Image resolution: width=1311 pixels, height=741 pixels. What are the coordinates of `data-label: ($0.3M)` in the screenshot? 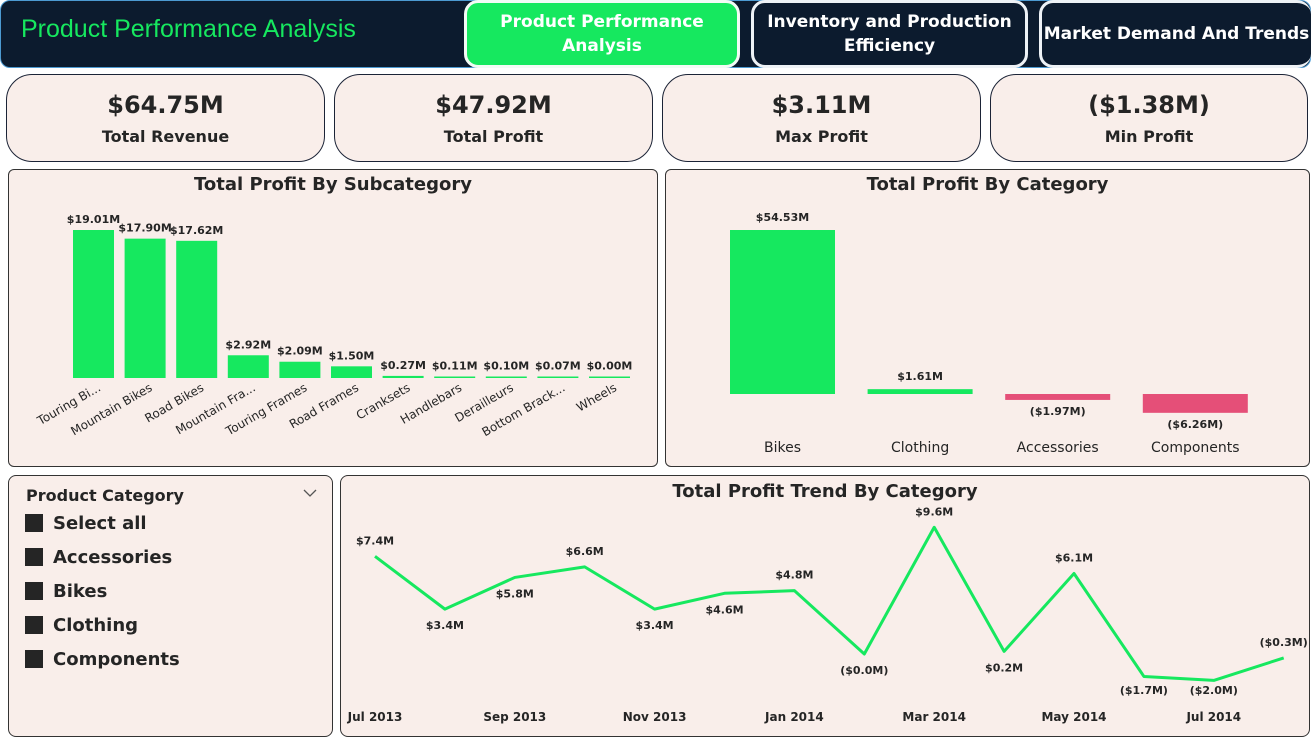 It's located at (1284, 642).